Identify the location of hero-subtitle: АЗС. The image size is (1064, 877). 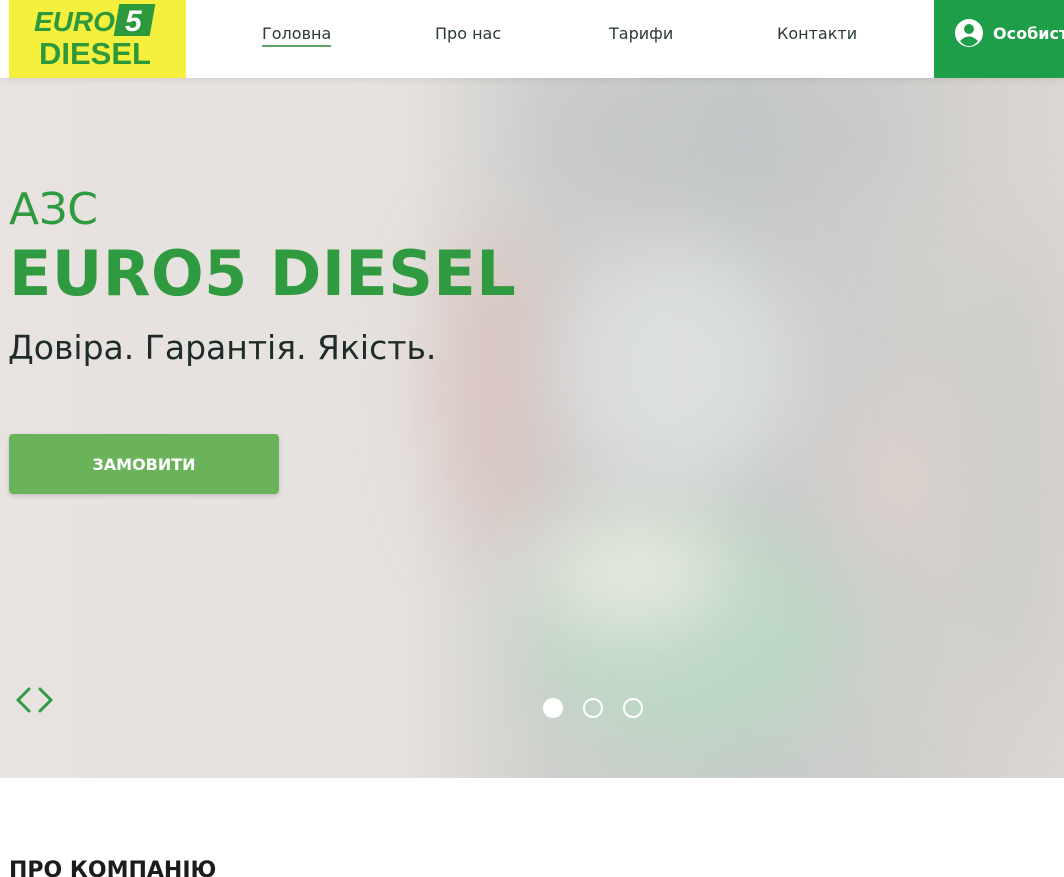
(54, 209).